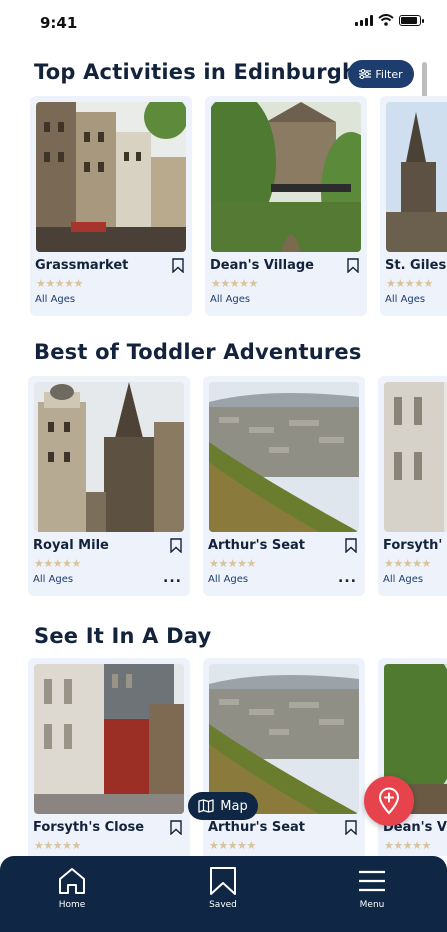 Image resolution: width=447 pixels, height=932 pixels. Describe the element at coordinates (198, 352) in the screenshot. I see `section-title-toddler-adventures: Best of Toddler Adventures` at that location.